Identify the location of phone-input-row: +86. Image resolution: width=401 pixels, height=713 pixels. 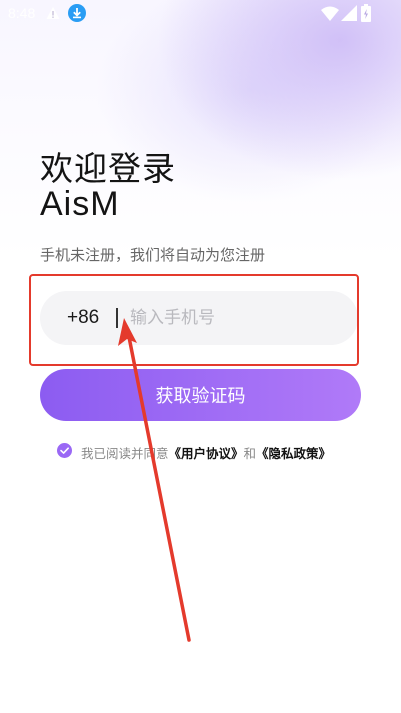
(199, 318).